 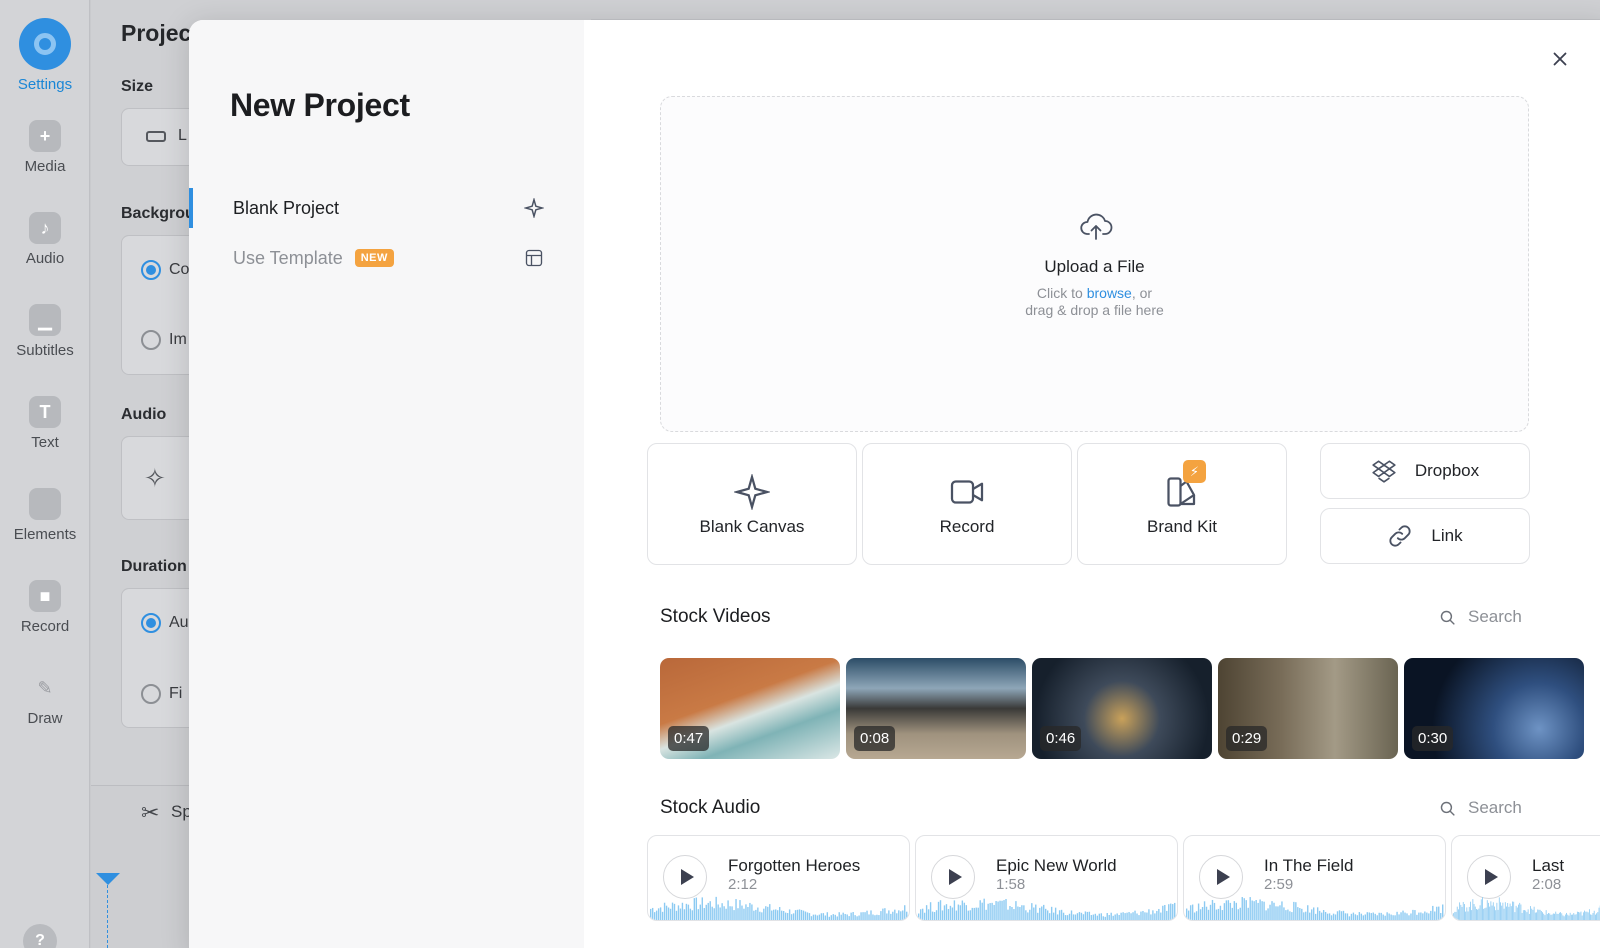 What do you see at coordinates (1308, 708) in the screenshot?
I see `stock-video-thumbnail: 0:29` at bounding box center [1308, 708].